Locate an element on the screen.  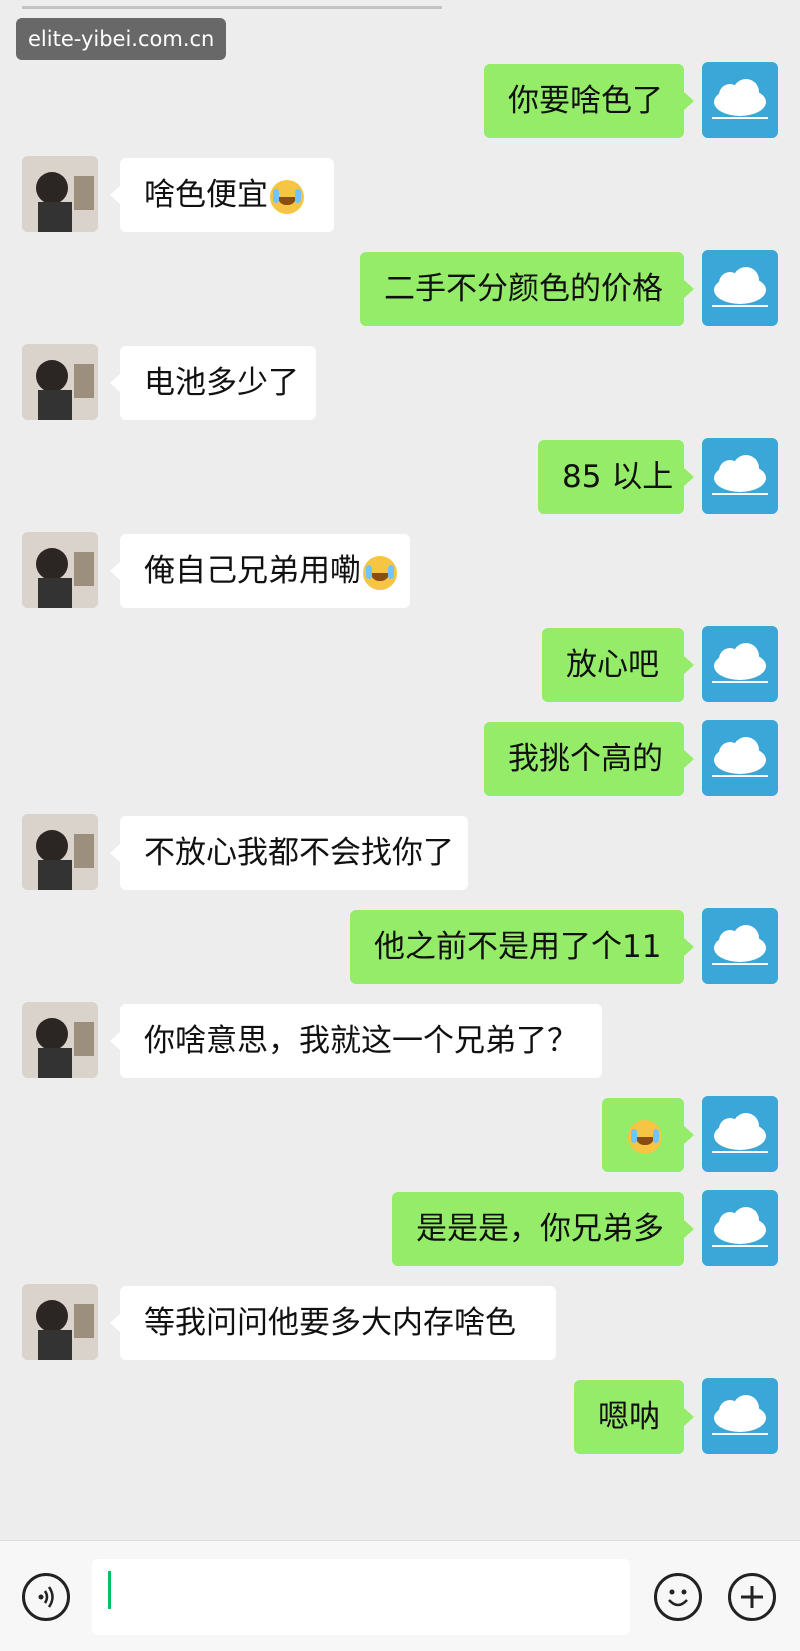
input-bar is located at coordinates (400, 1595).